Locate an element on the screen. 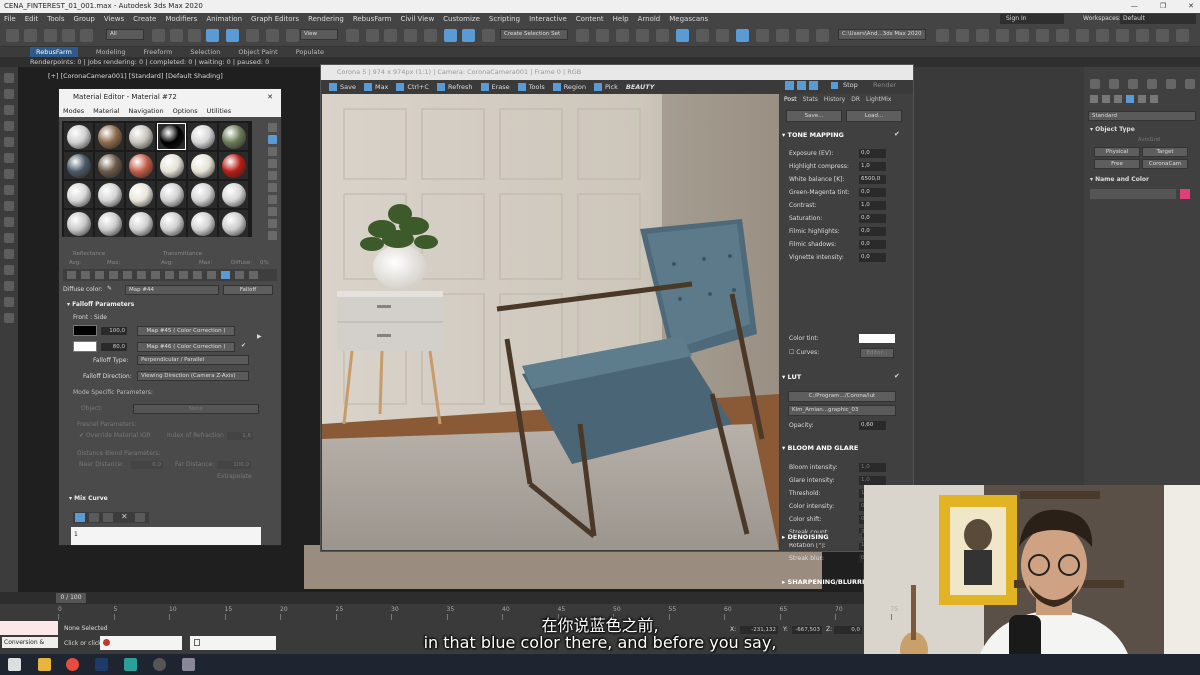 The height and width of the screenshot is (675, 1200). material-menu-modes: Modes is located at coordinates (73, 111).